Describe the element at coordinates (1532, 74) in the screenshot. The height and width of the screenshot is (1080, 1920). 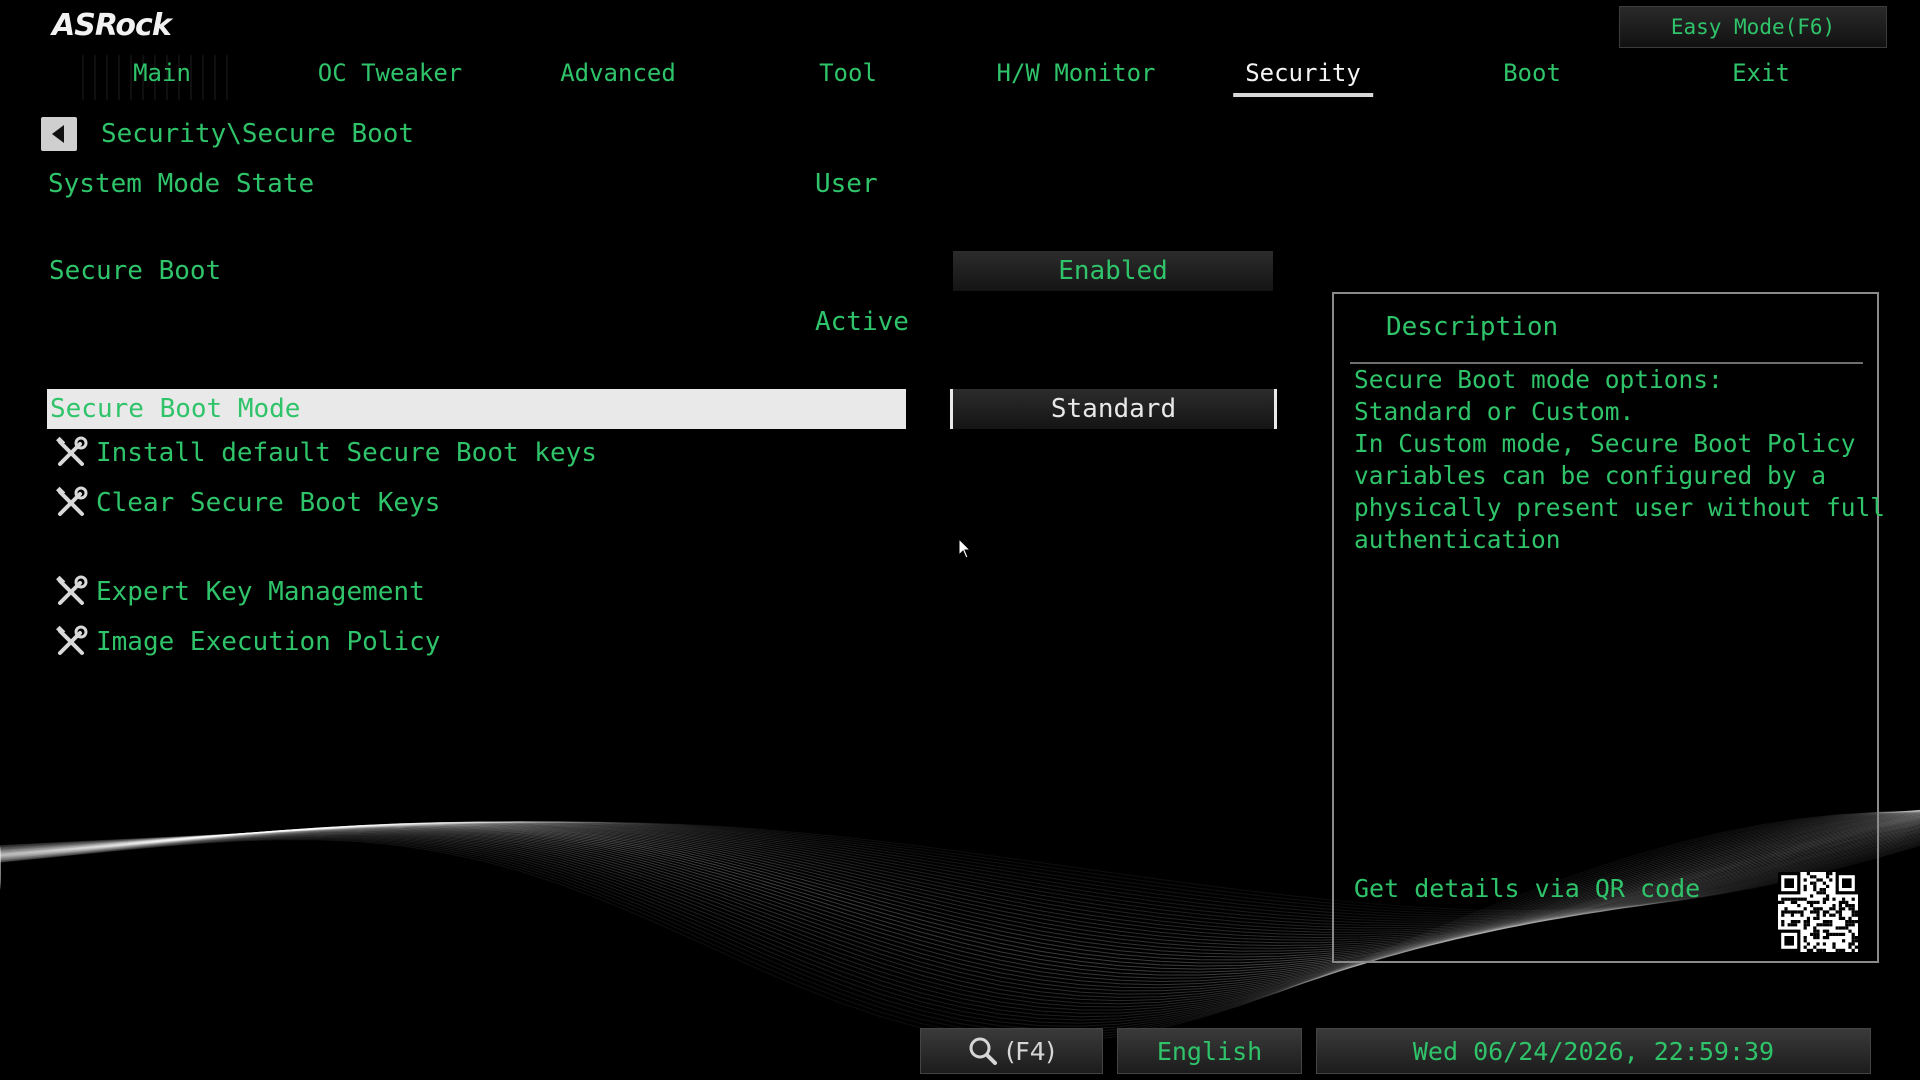
I see `tab-boot: Boot` at that location.